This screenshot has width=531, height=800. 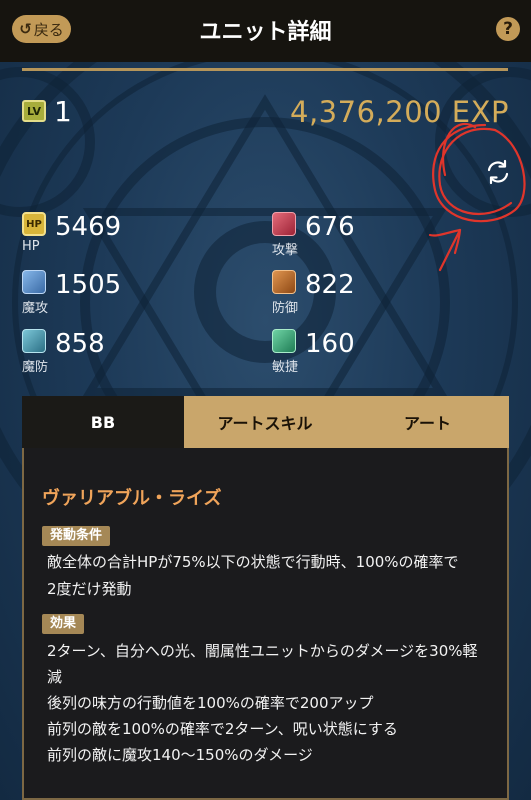 I want to click on stat-agility-label: 敏捷, so click(x=285, y=367).